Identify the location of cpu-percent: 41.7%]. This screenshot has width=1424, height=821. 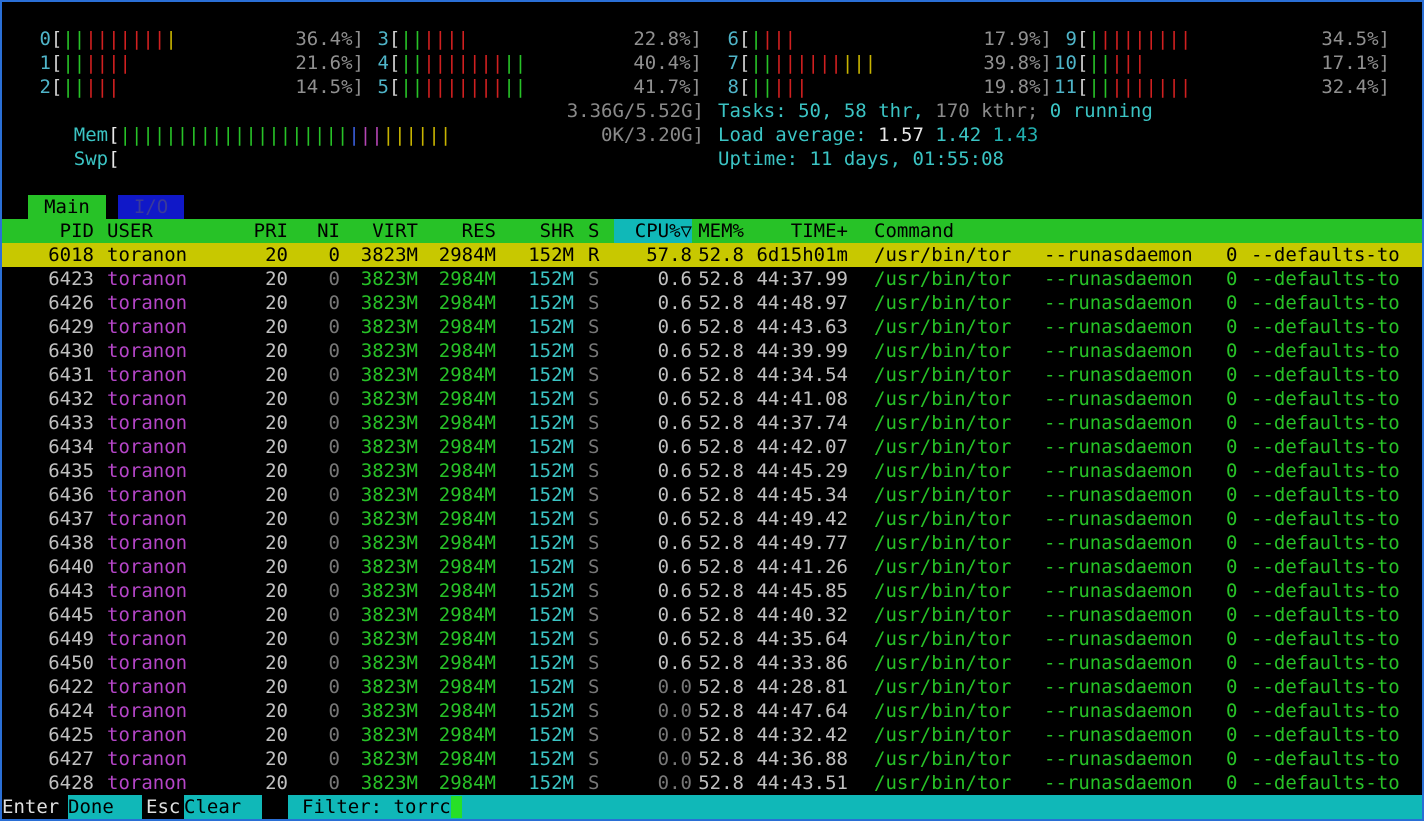
(667, 87).